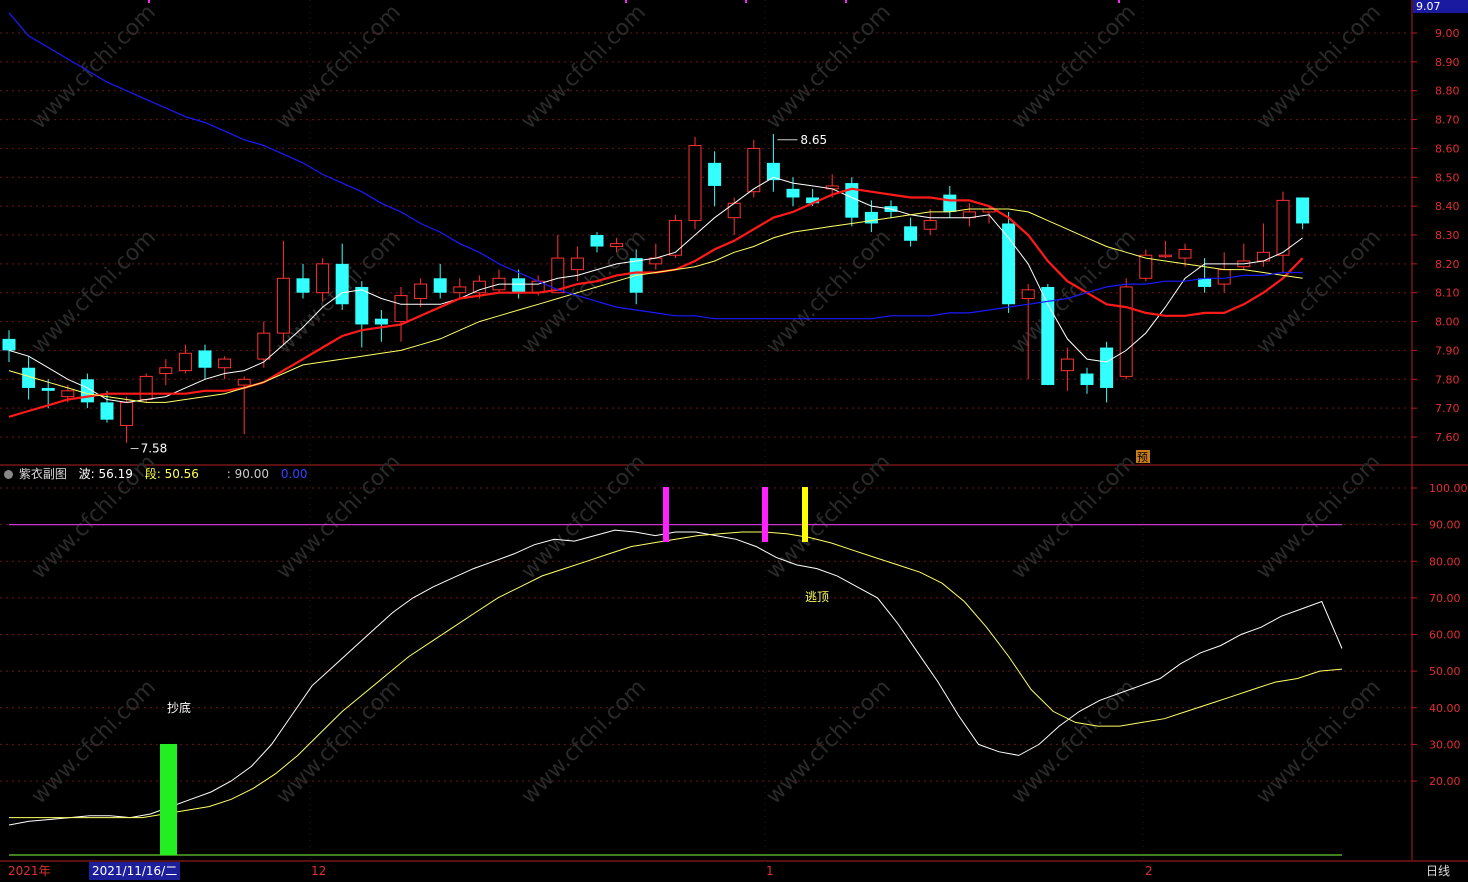 This screenshot has width=1468, height=882. I want to click on bottom-signal-bar, so click(168, 799).